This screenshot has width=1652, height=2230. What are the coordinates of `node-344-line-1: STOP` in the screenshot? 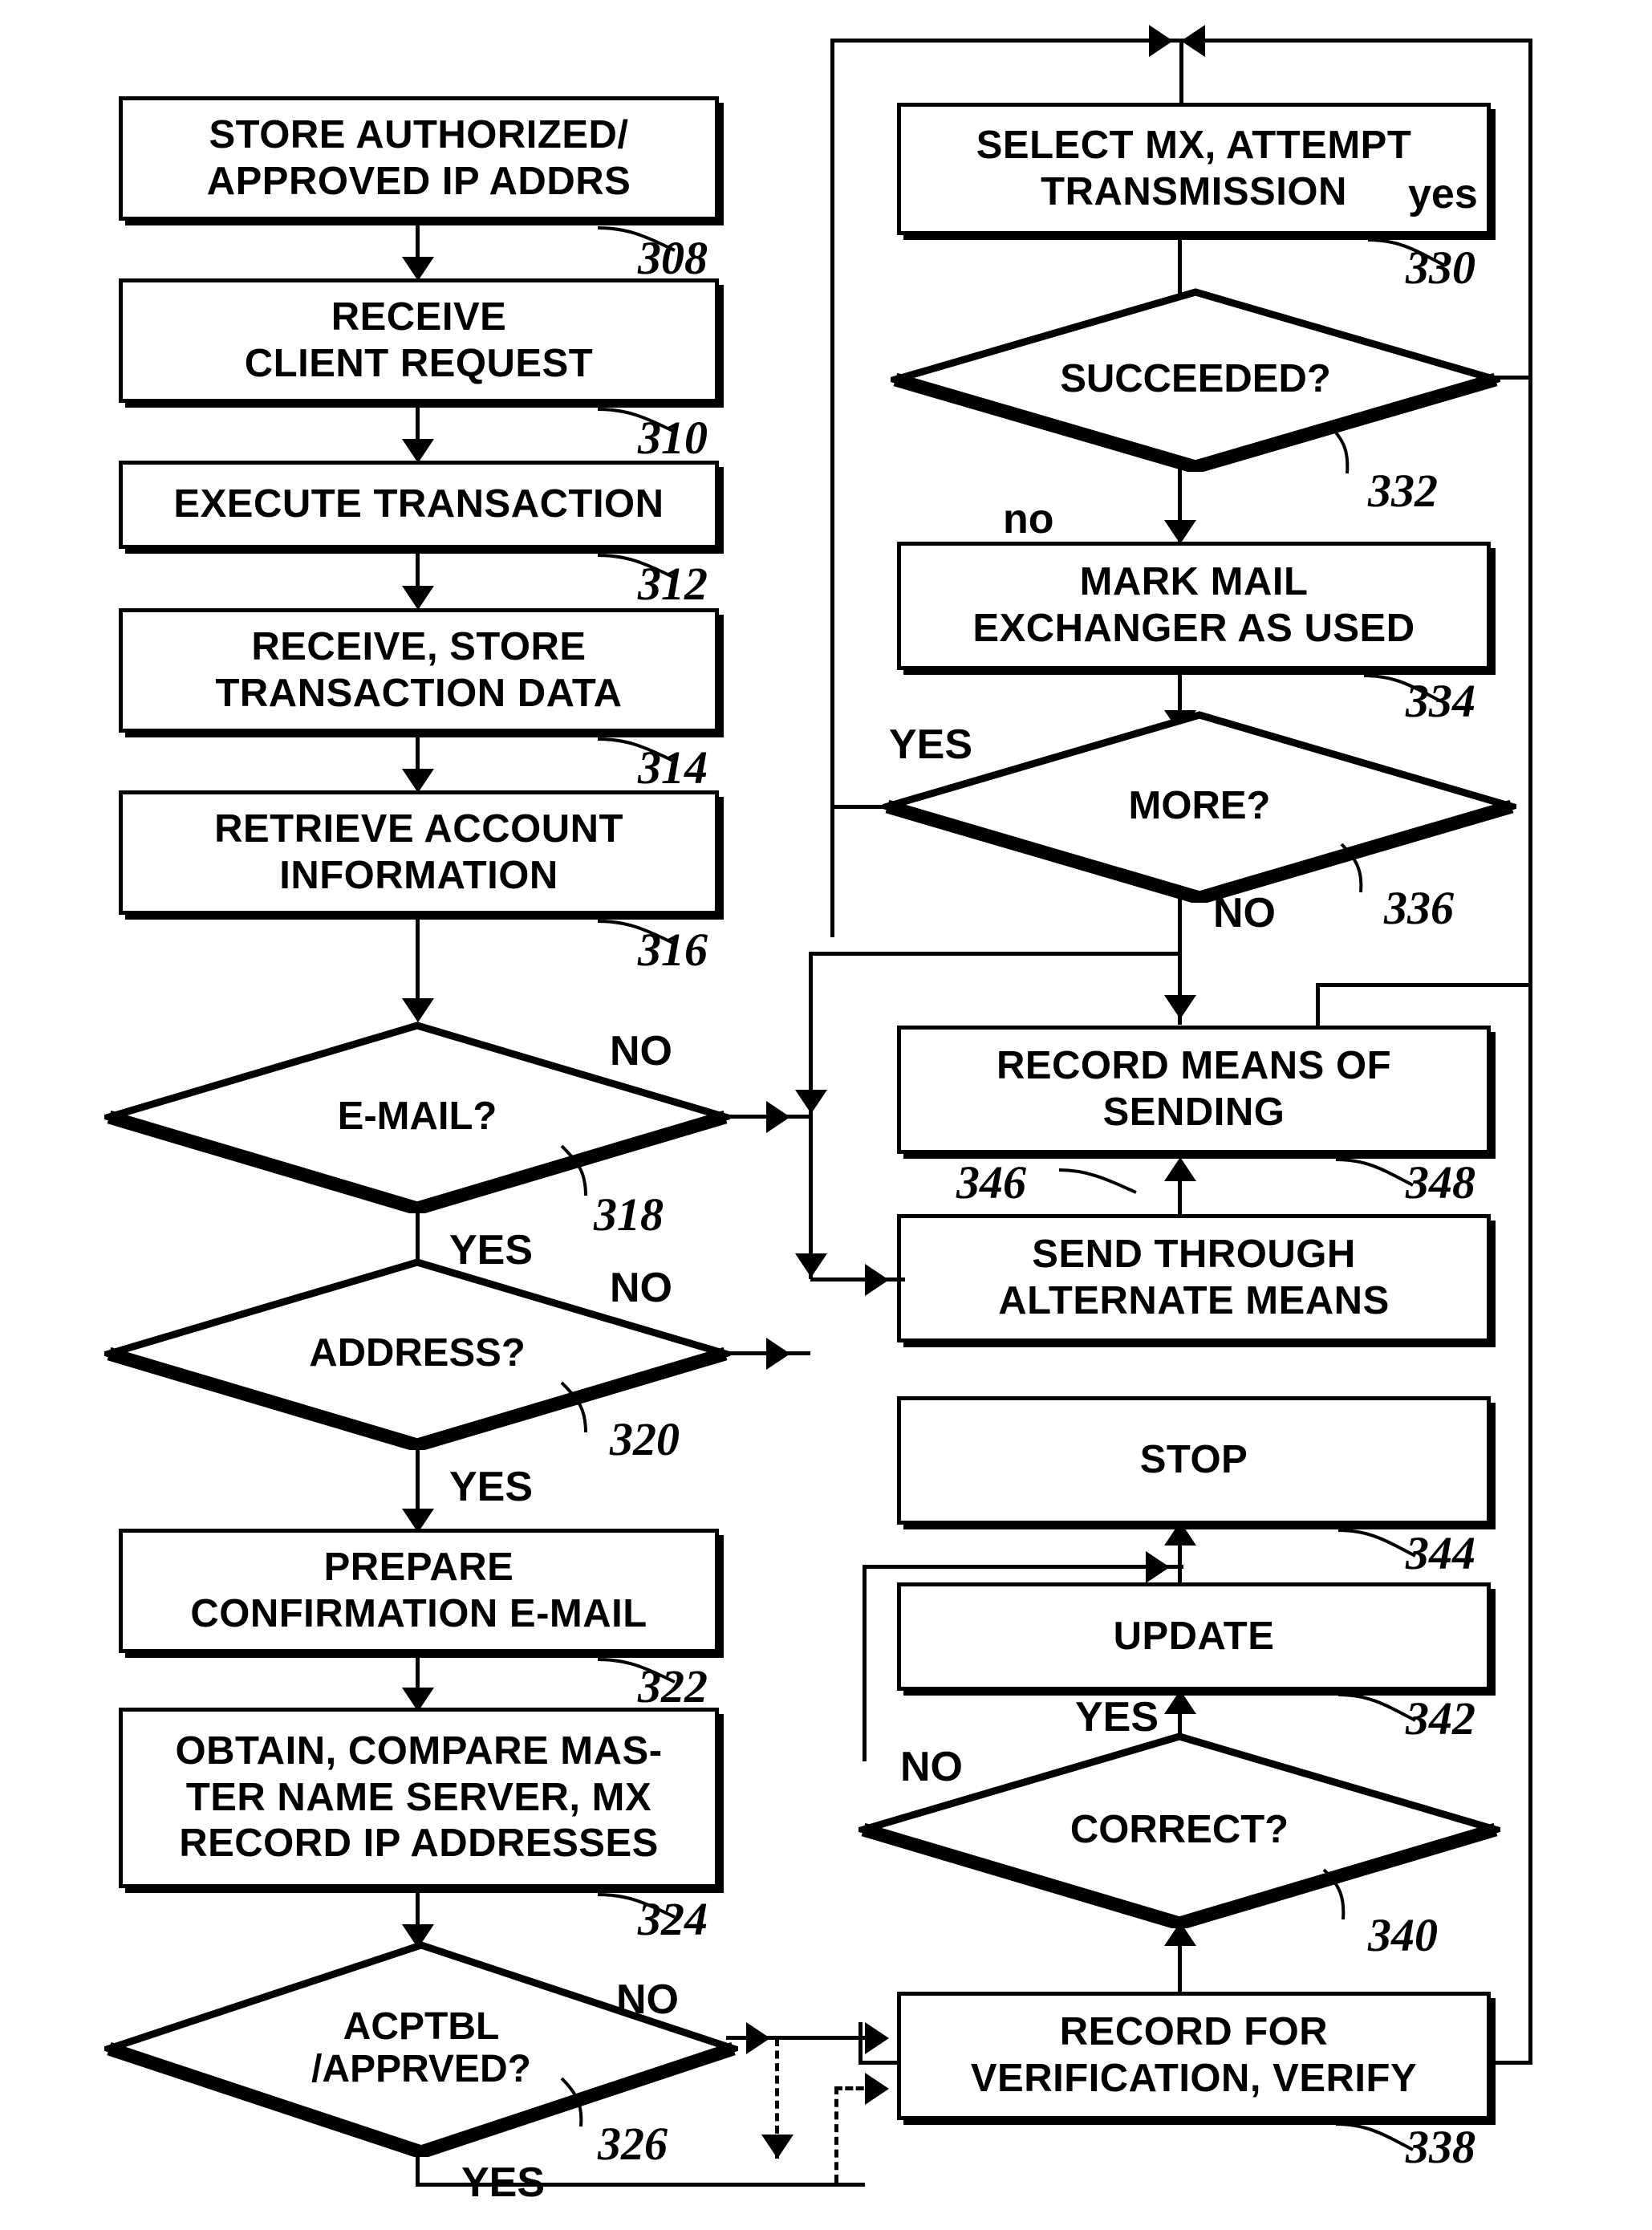 It's located at (1194, 1460).